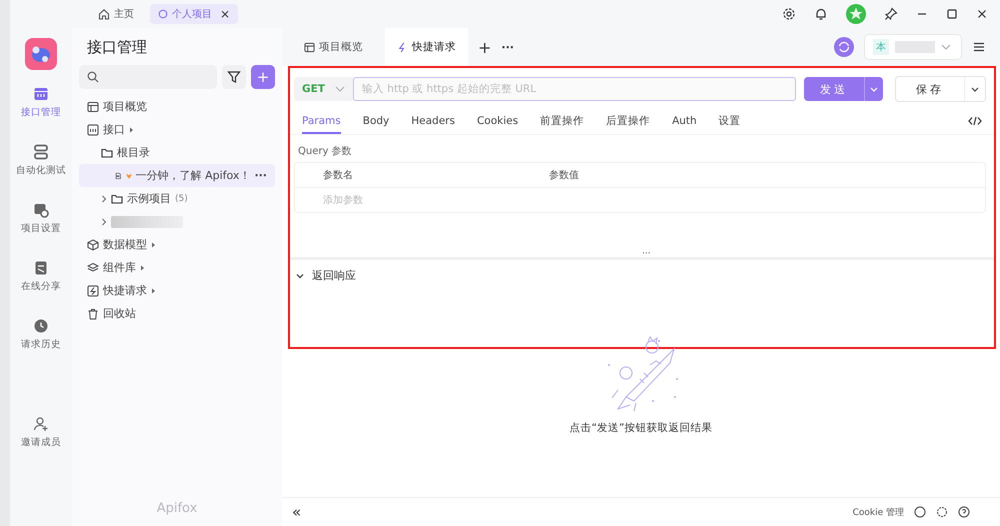 This screenshot has height=526, width=1000. I want to click on resize-handle: ···, so click(646, 254).